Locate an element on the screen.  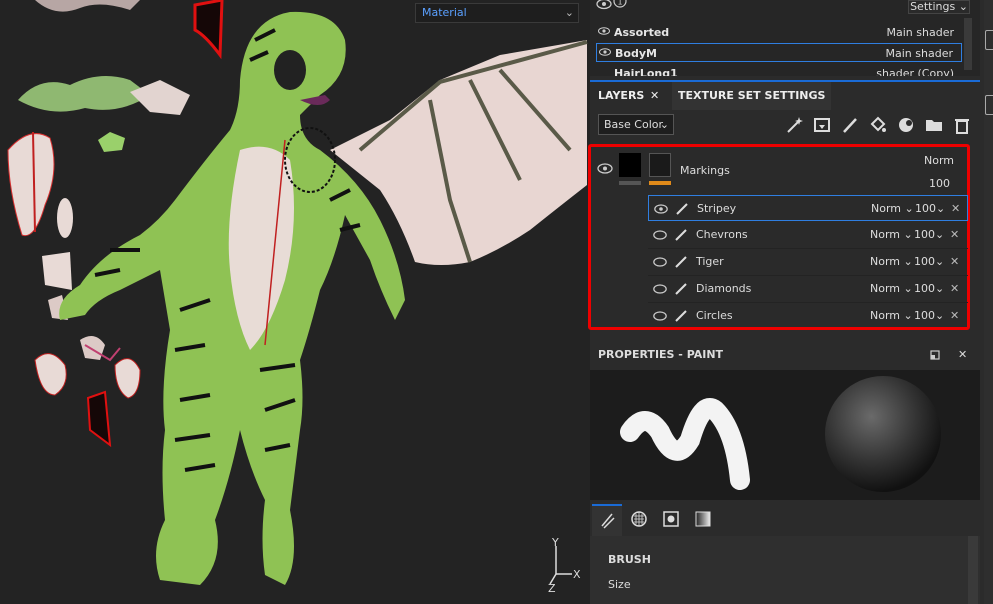
sublayer-tiger: Tiger Norm ⌄ 100⌄ ✕ is located at coordinates (808, 262).